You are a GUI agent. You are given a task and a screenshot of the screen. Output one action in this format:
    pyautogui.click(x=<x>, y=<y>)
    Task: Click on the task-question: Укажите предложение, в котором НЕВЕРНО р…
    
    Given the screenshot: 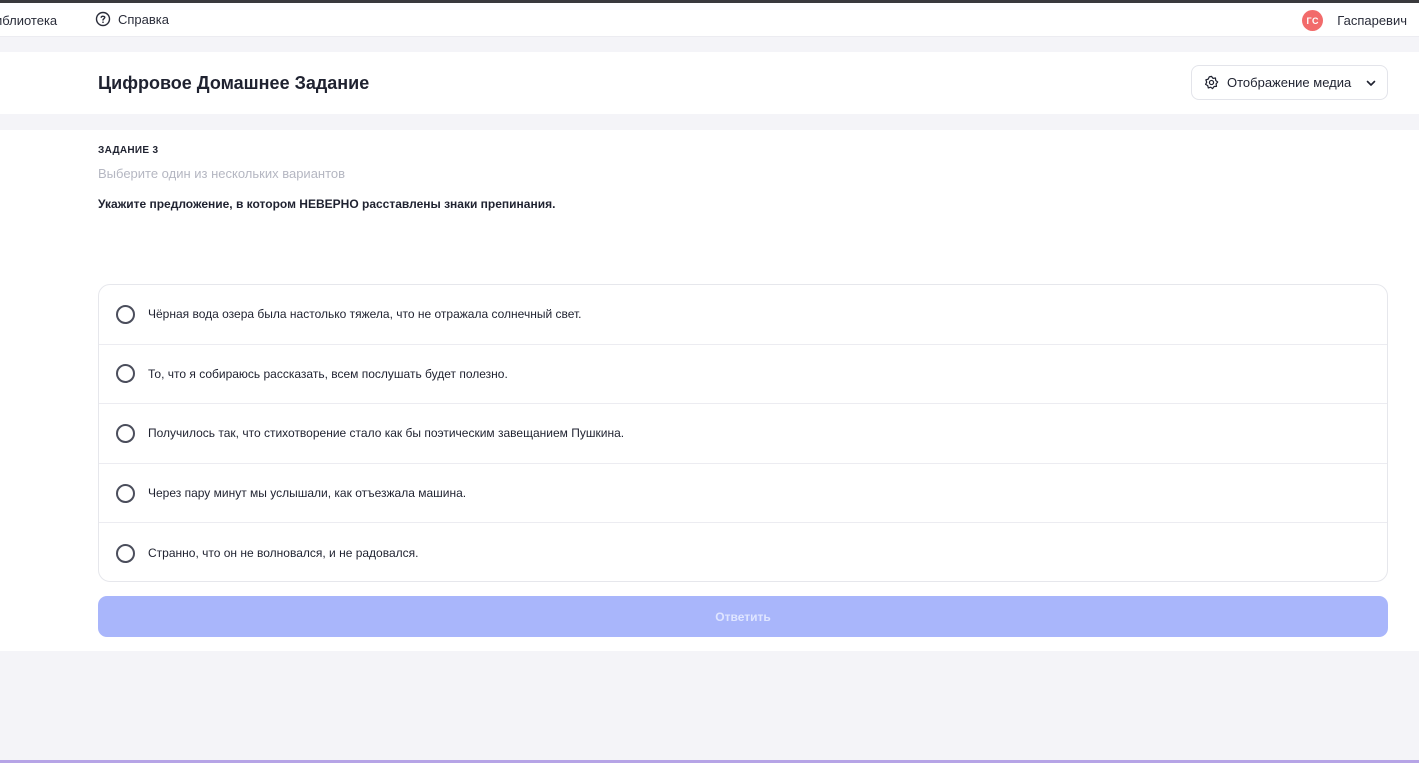 What is the action you would take?
    pyautogui.click(x=327, y=204)
    